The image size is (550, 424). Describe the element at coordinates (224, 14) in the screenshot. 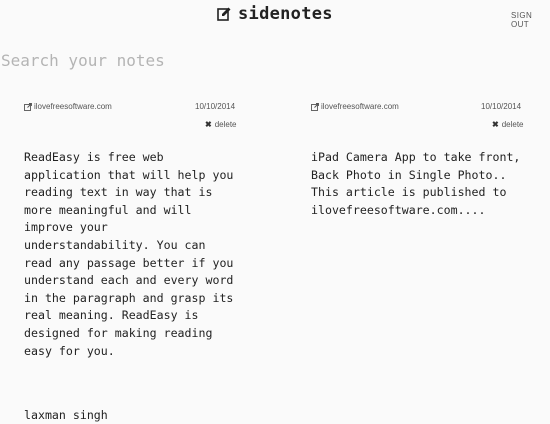

I see `edit-note-icon` at that location.